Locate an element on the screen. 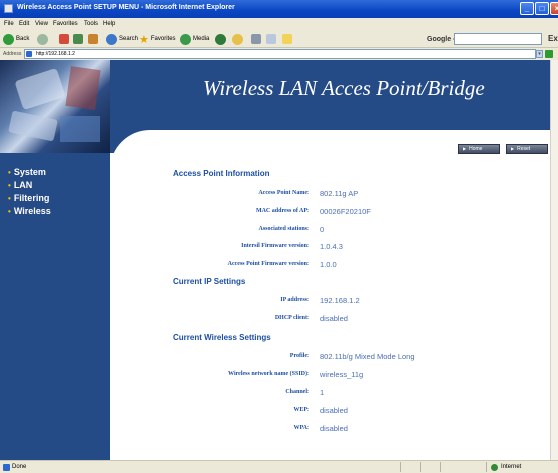 This screenshot has height=473, width=558. back-button: Back is located at coordinates (16, 39).